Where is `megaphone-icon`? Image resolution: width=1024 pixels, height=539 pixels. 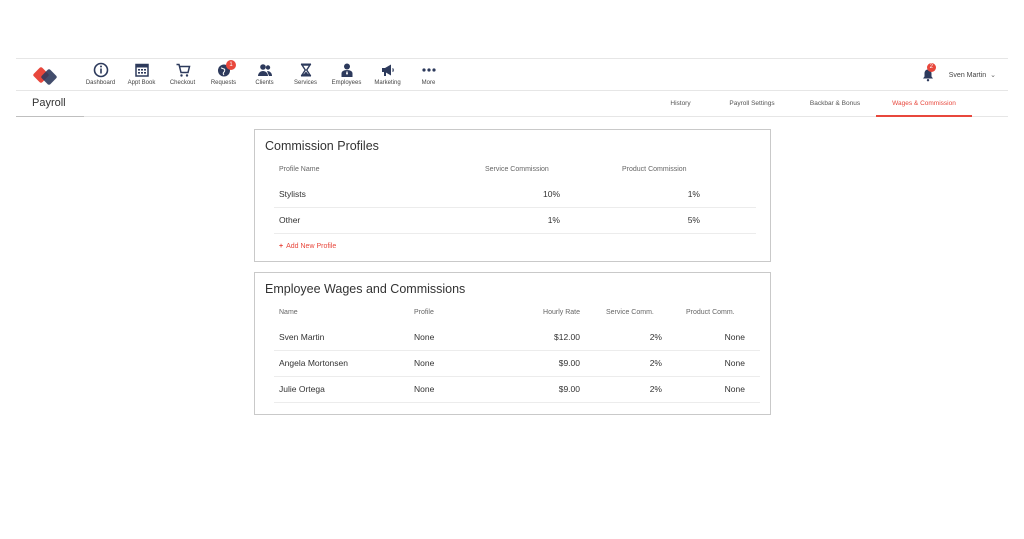 megaphone-icon is located at coordinates (387, 70).